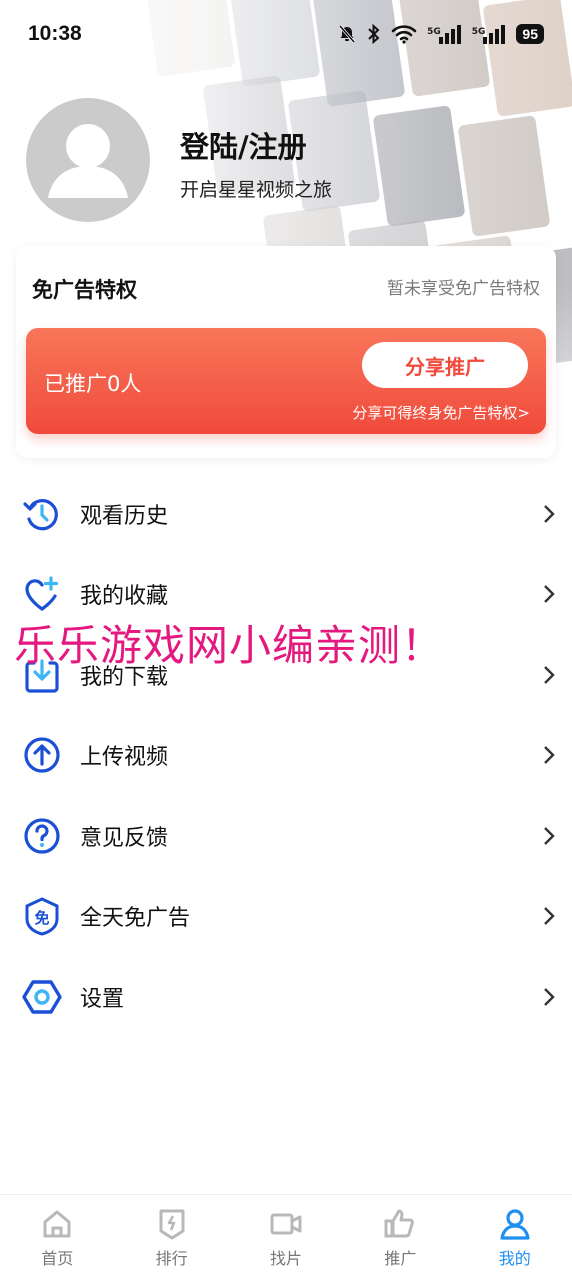 The image size is (572, 1279). What do you see at coordinates (124, 596) in the screenshot?
I see `menu-item-label: 我的收藏` at bounding box center [124, 596].